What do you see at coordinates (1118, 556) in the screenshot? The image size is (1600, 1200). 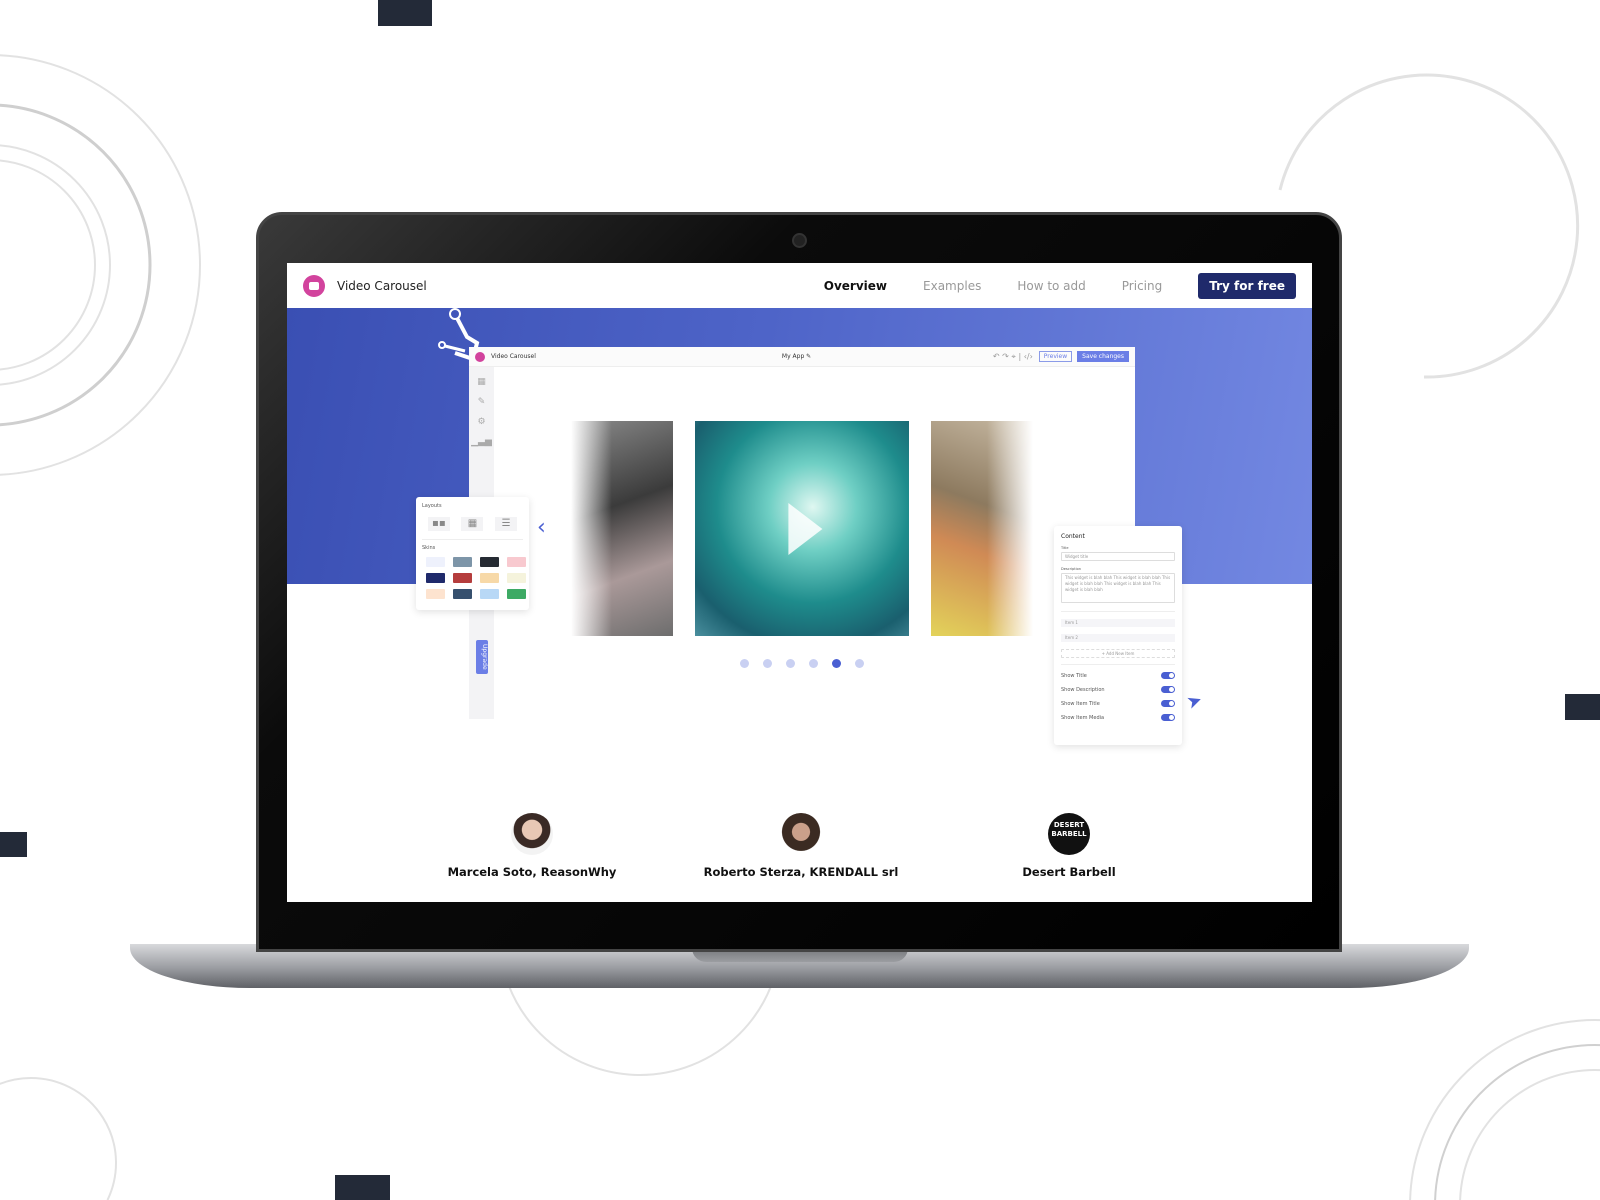 I see `title-input: Widget title` at bounding box center [1118, 556].